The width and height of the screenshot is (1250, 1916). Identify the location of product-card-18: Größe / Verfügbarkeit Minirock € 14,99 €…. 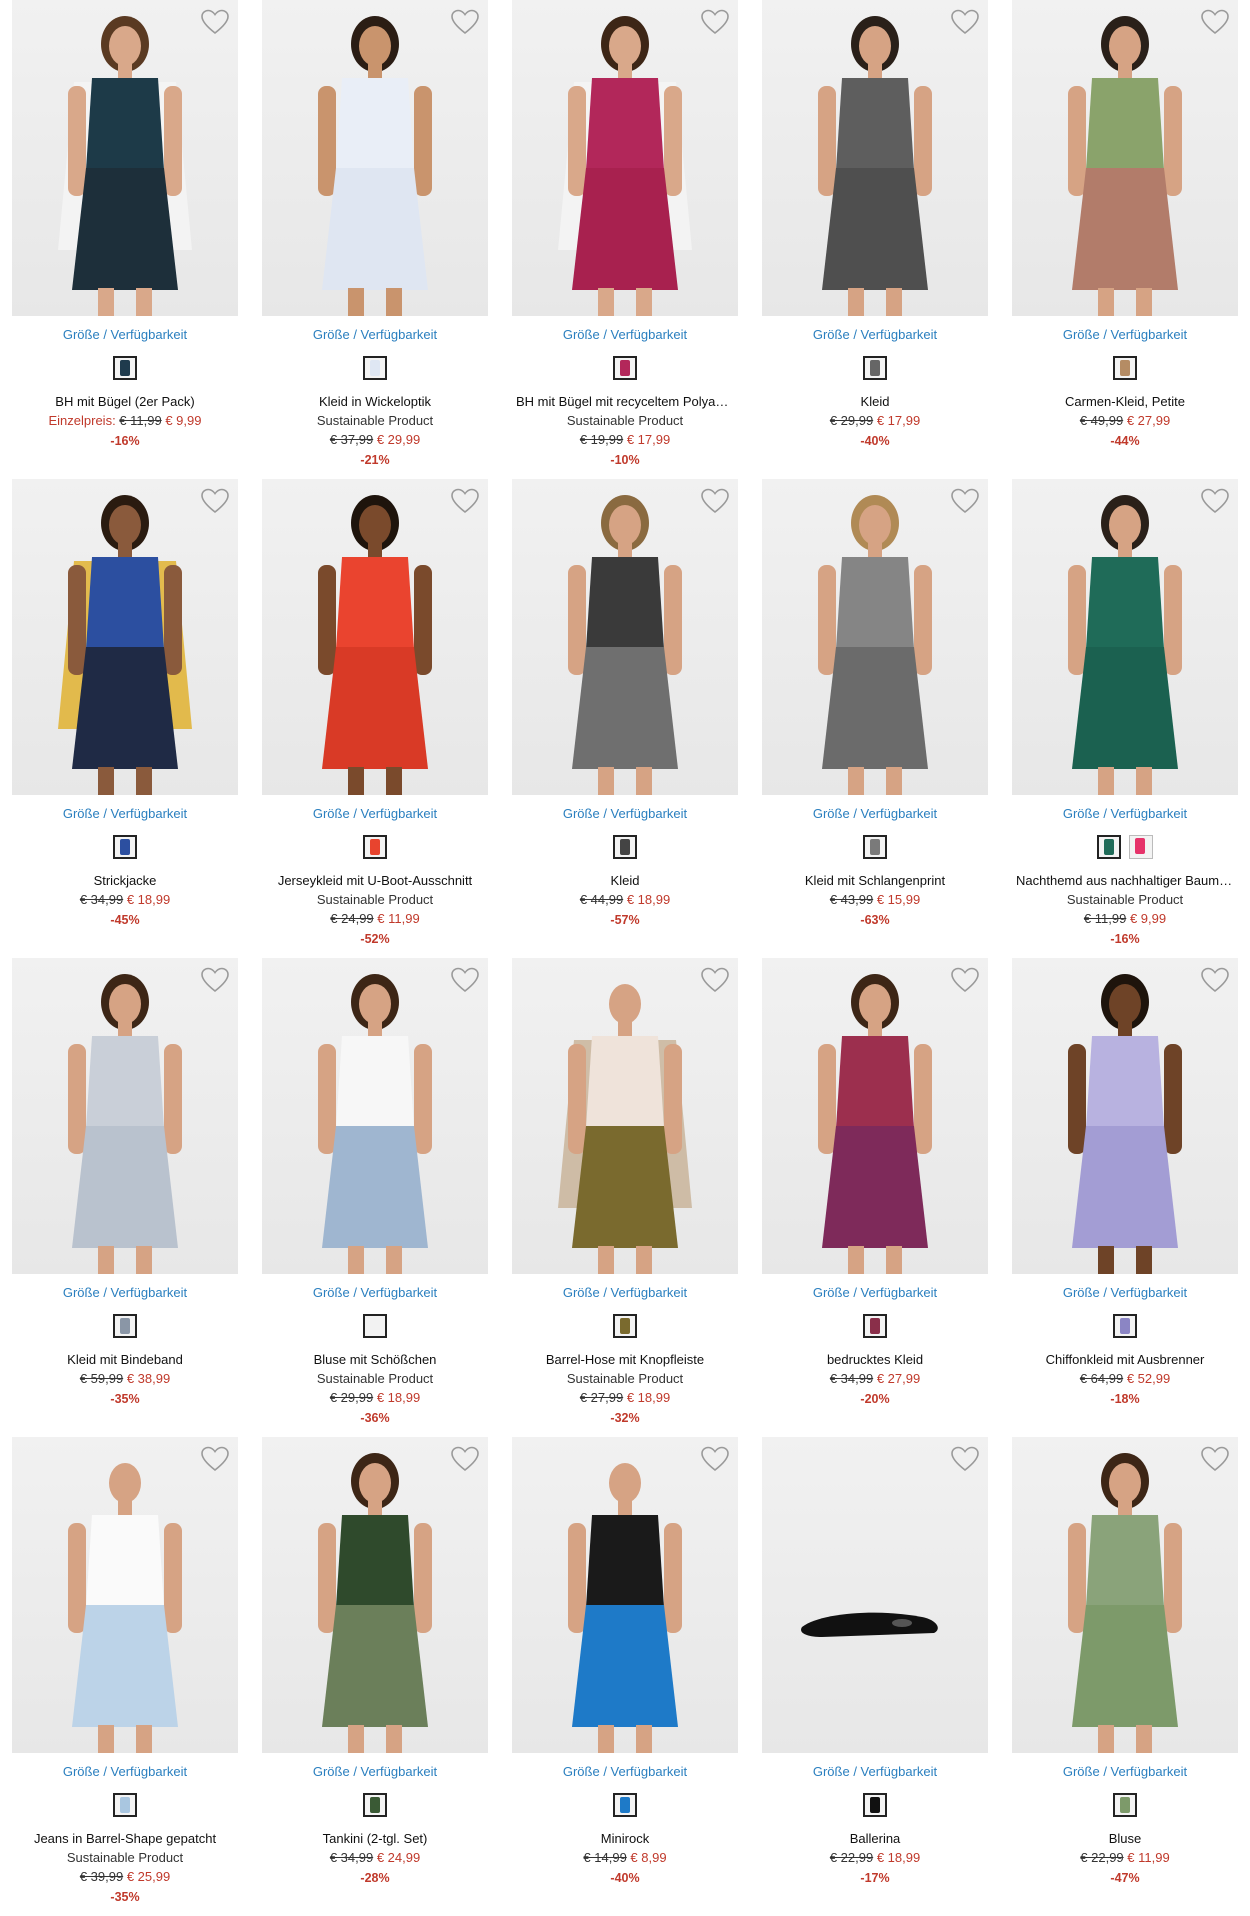
(625, 1676).